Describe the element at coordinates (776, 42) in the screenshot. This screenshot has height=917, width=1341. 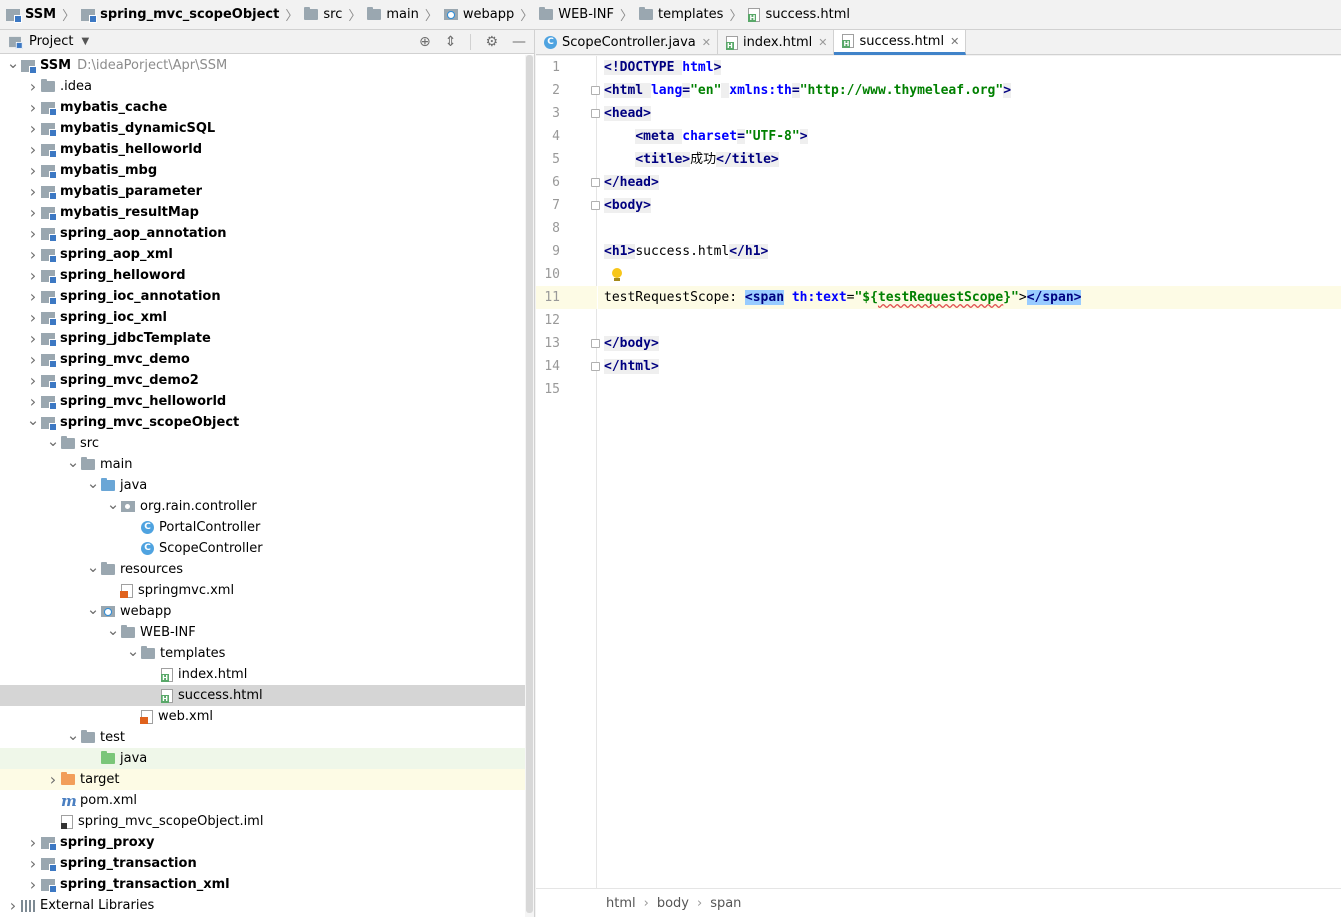
I see `editor-tab: index.html ✕` at that location.